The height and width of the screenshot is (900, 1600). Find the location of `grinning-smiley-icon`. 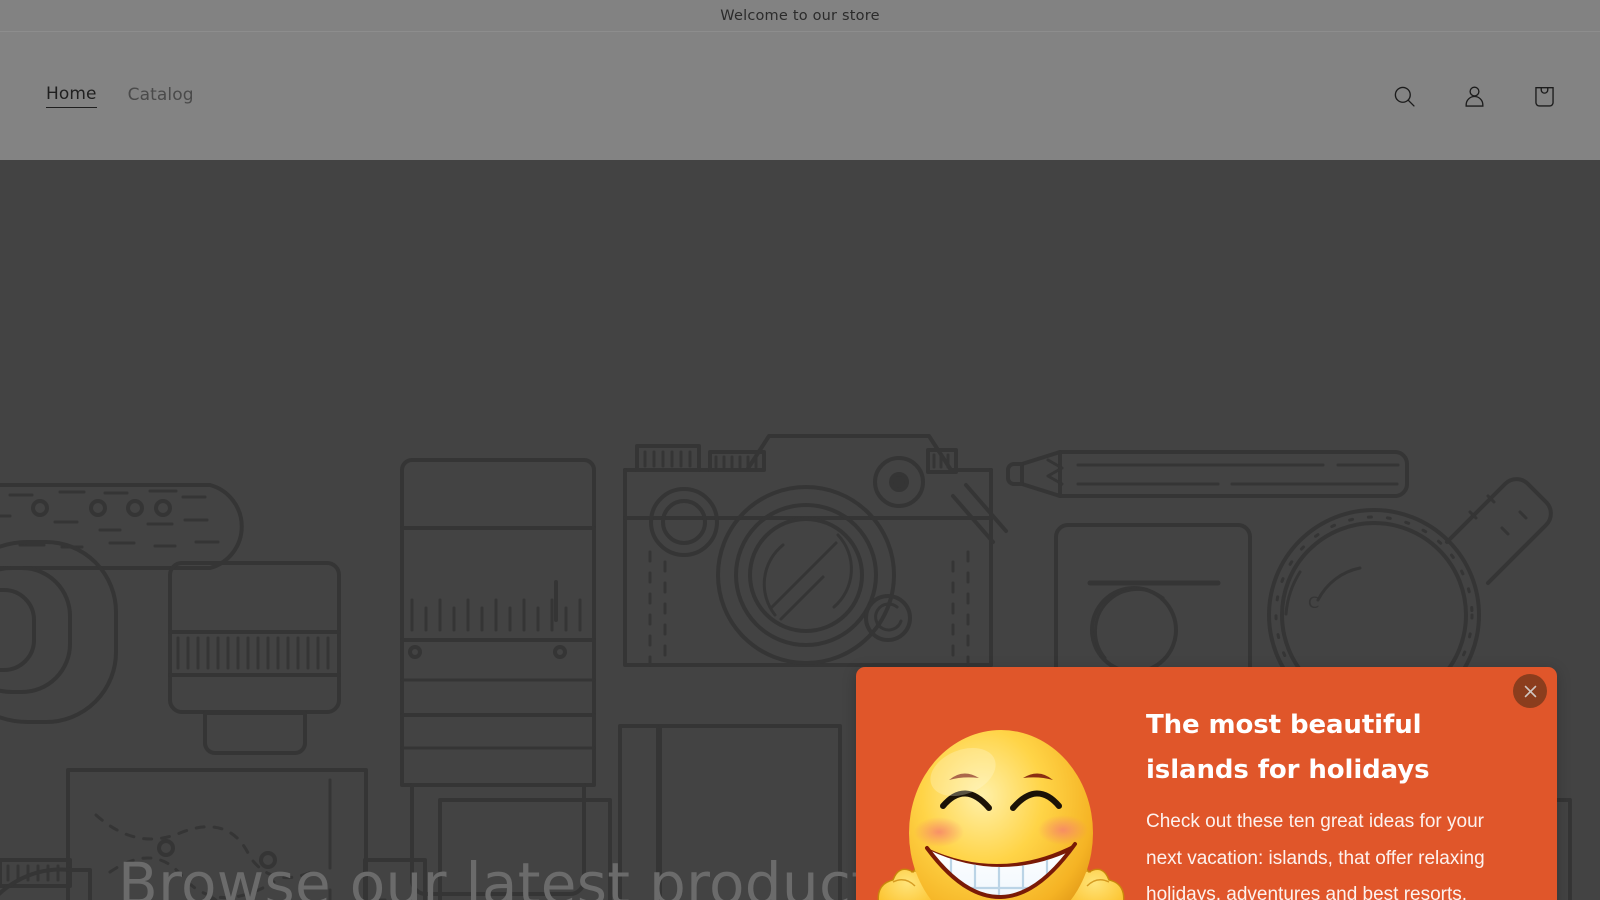

grinning-smiley-icon is located at coordinates (1001, 814).